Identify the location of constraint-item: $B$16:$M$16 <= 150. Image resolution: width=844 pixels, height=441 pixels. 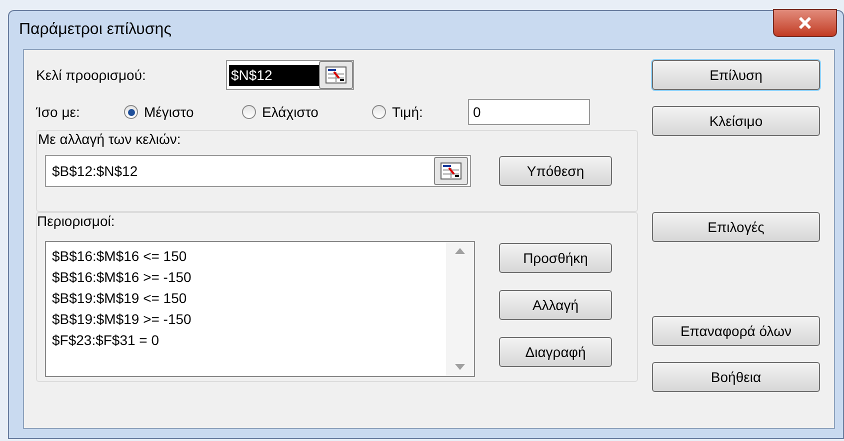
(249, 256).